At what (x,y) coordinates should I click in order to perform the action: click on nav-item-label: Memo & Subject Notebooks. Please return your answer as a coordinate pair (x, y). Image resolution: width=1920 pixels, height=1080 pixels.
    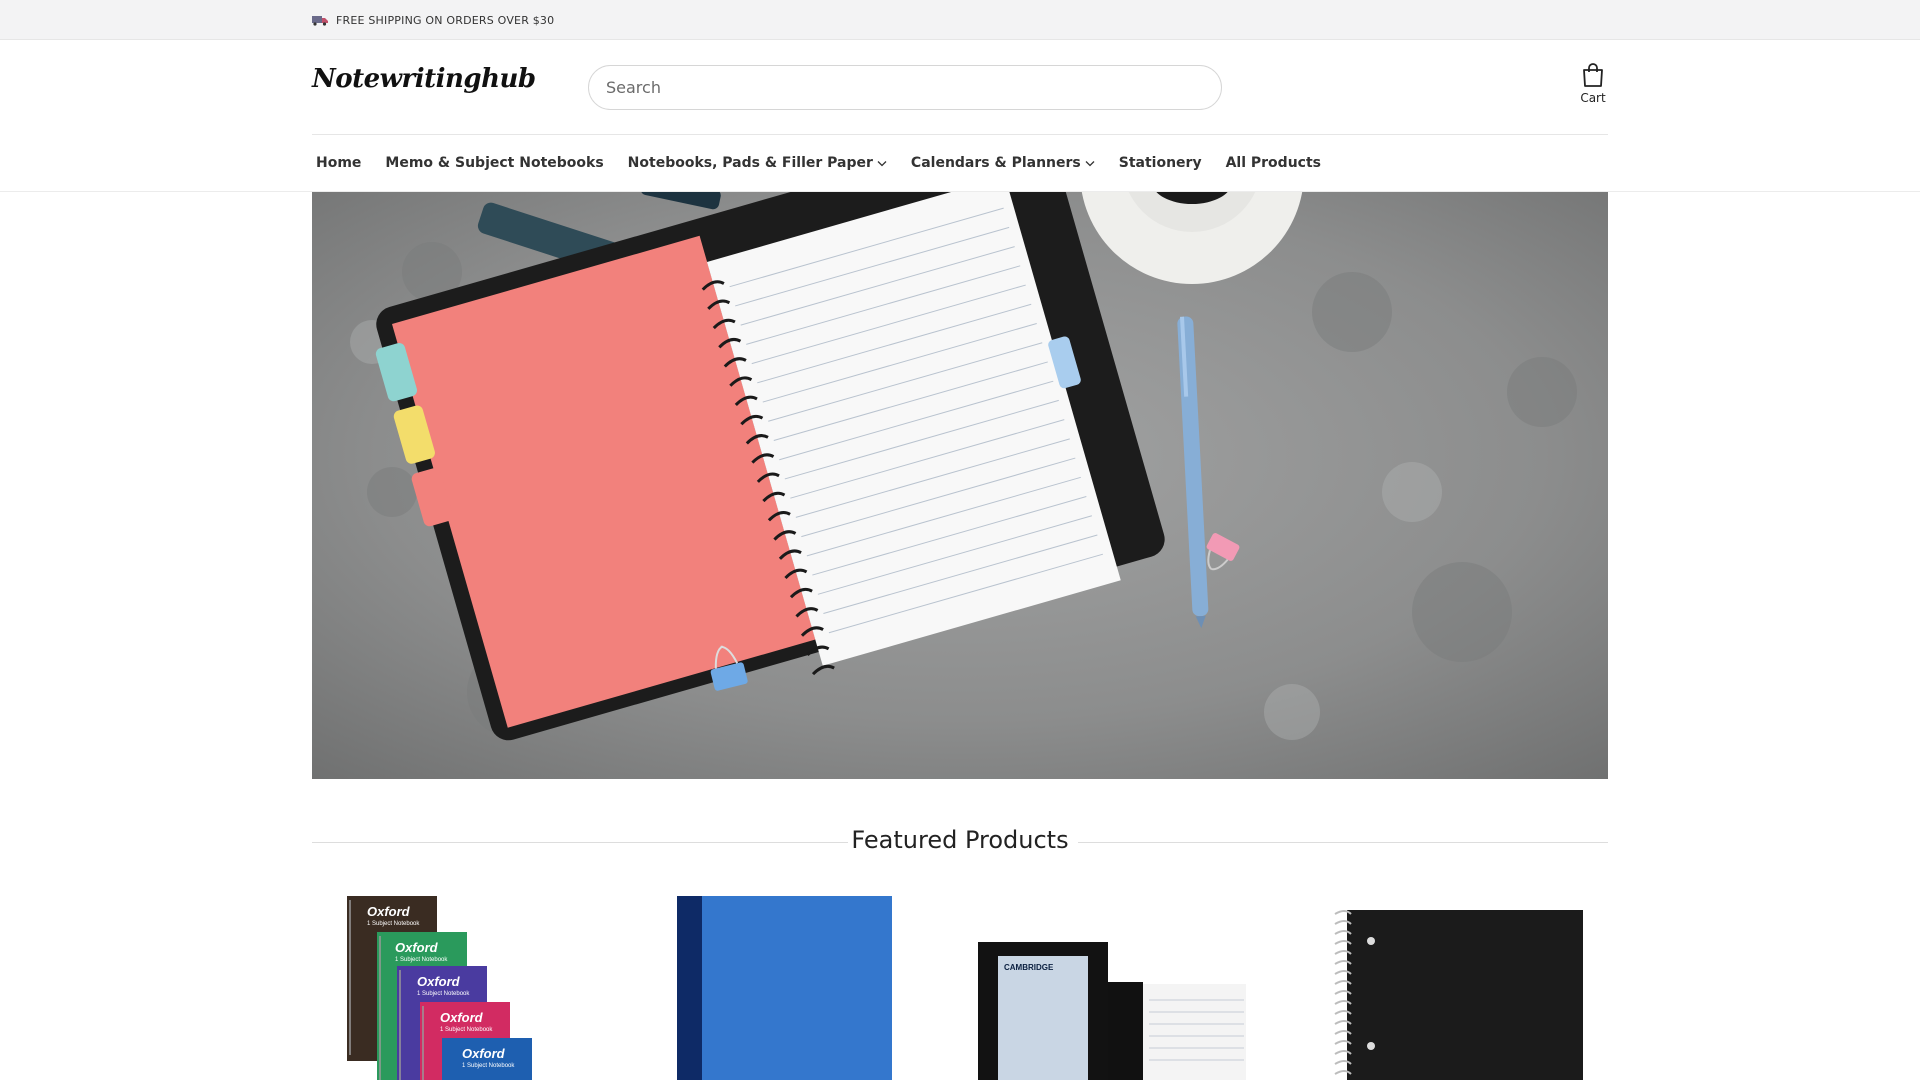
    Looking at the image, I should click on (494, 163).